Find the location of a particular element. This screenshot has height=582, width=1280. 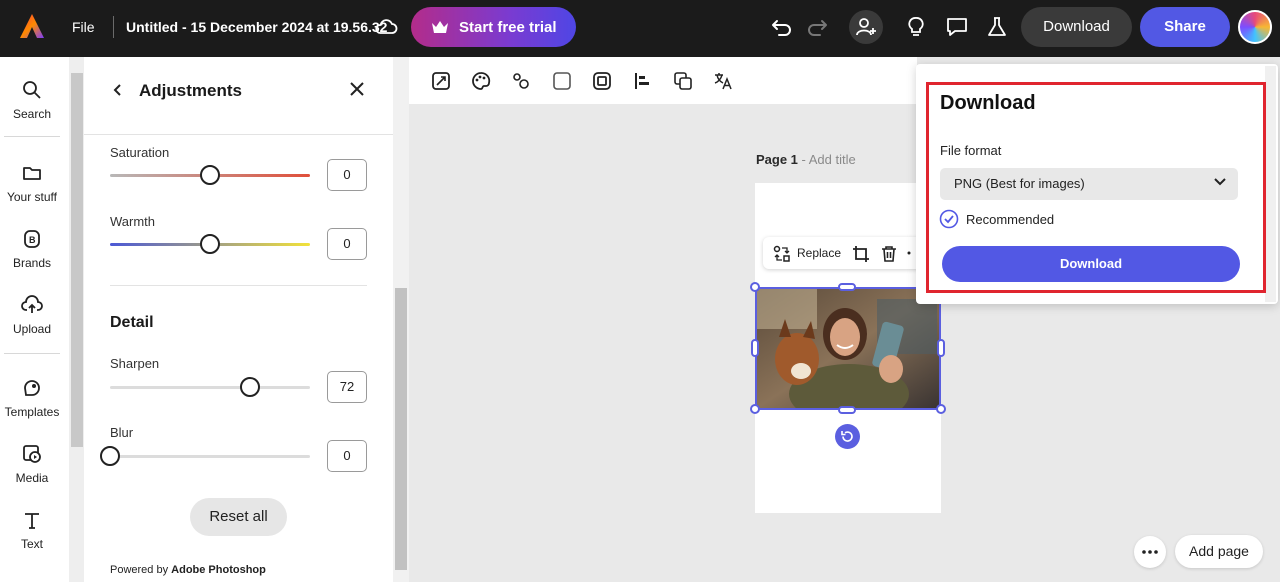

section-divider is located at coordinates (238, 285).